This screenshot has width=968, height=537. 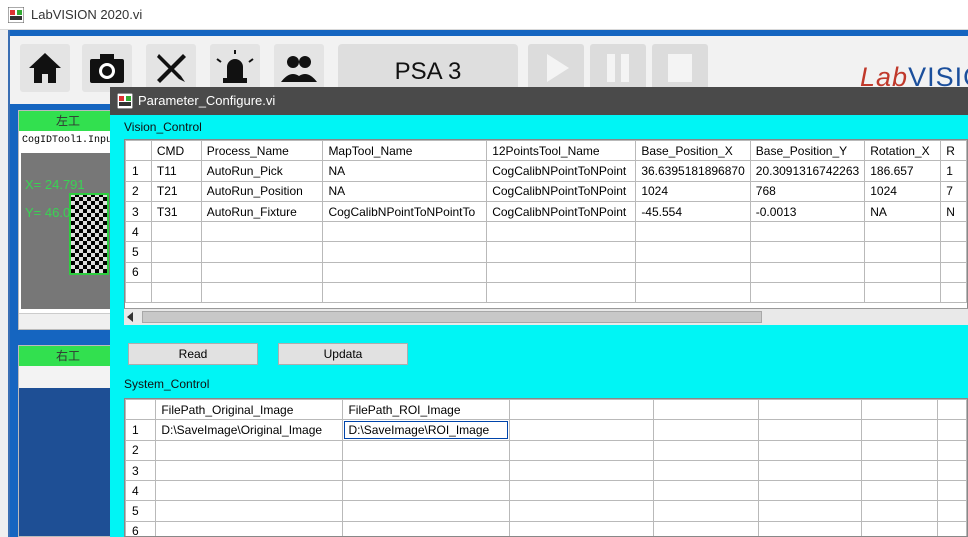 I want to click on table-cell: D:\SaveImage\Original_Image, so click(x=249, y=430).